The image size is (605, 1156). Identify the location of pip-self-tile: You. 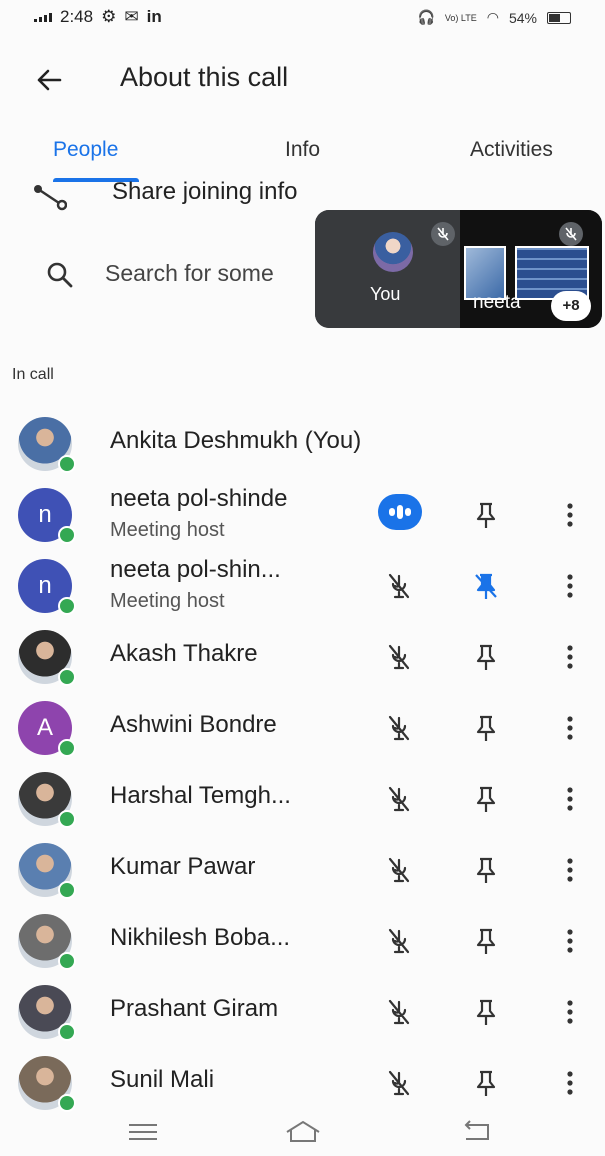
(387, 269).